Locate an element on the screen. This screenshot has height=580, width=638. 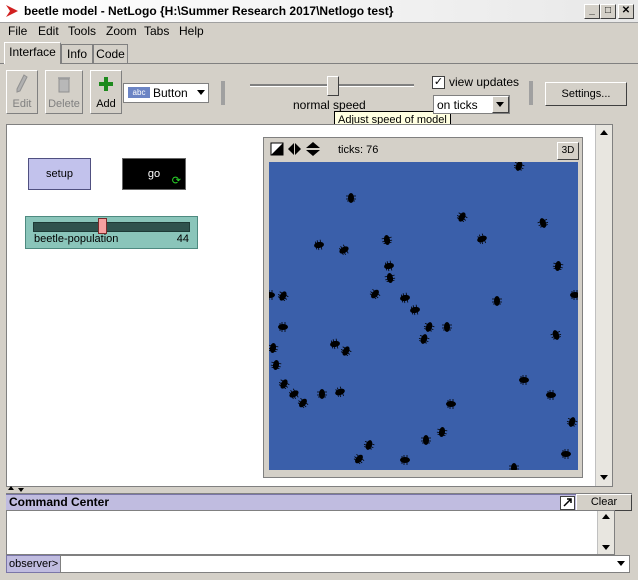
edit-button: Edit is located at coordinates (22, 92).